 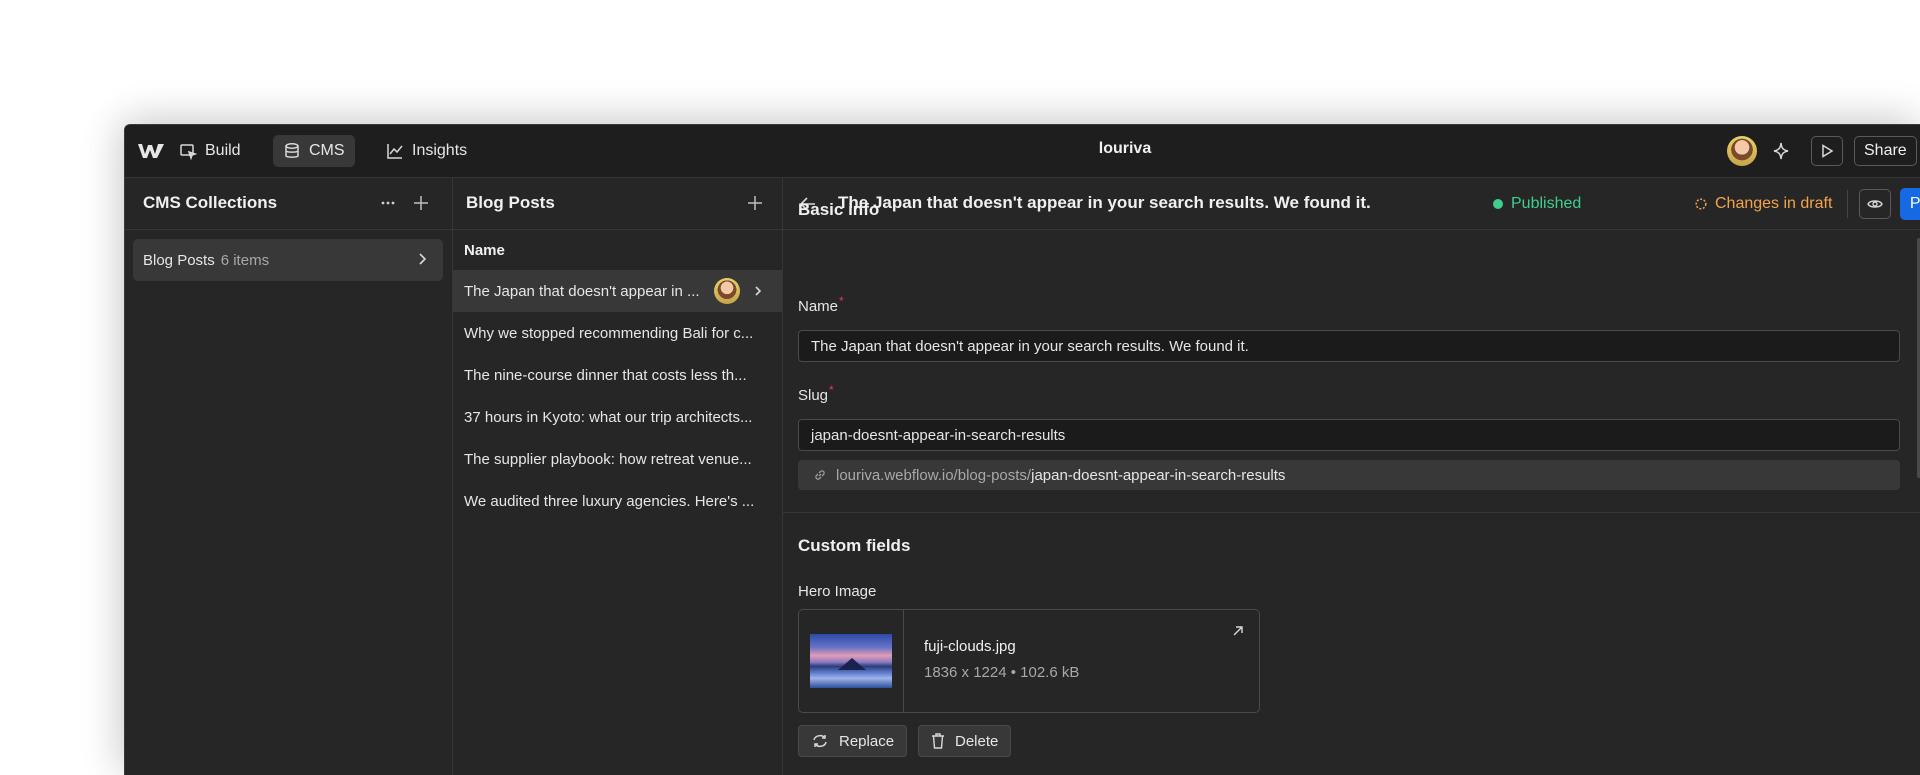 What do you see at coordinates (818, 306) in the screenshot?
I see `name-label-text: Name` at bounding box center [818, 306].